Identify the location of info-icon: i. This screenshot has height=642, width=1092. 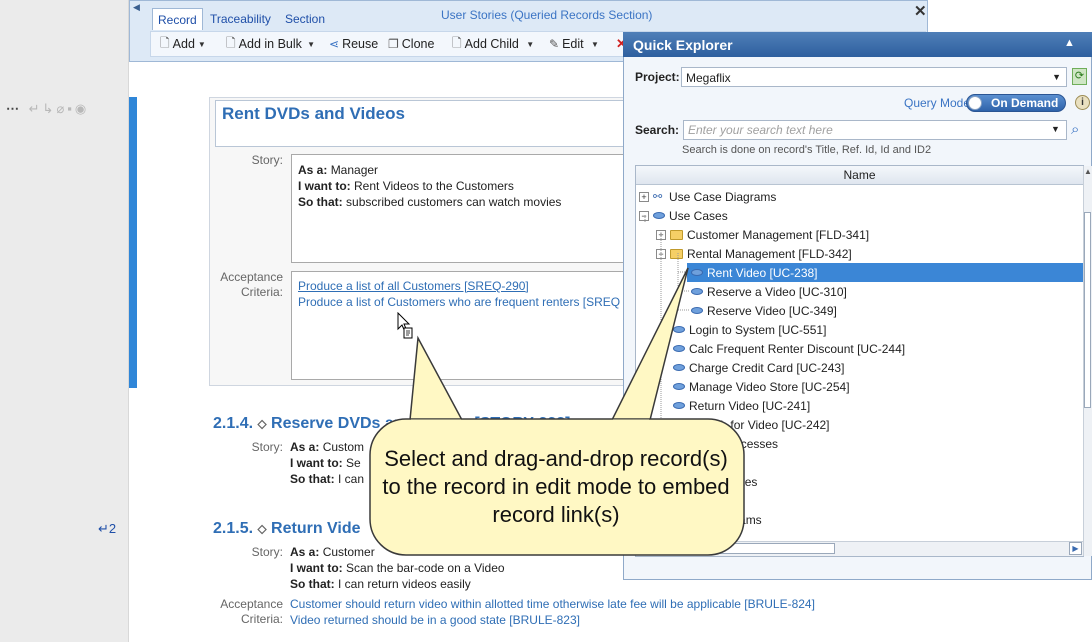
(1082, 102).